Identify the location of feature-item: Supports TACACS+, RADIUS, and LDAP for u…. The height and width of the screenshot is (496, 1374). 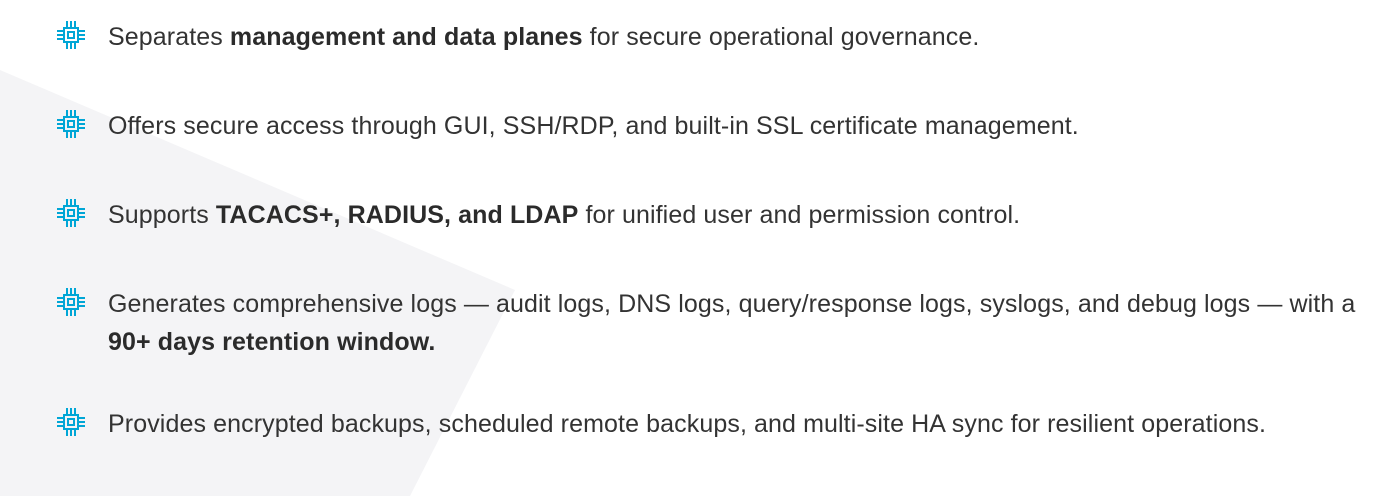
(706, 215).